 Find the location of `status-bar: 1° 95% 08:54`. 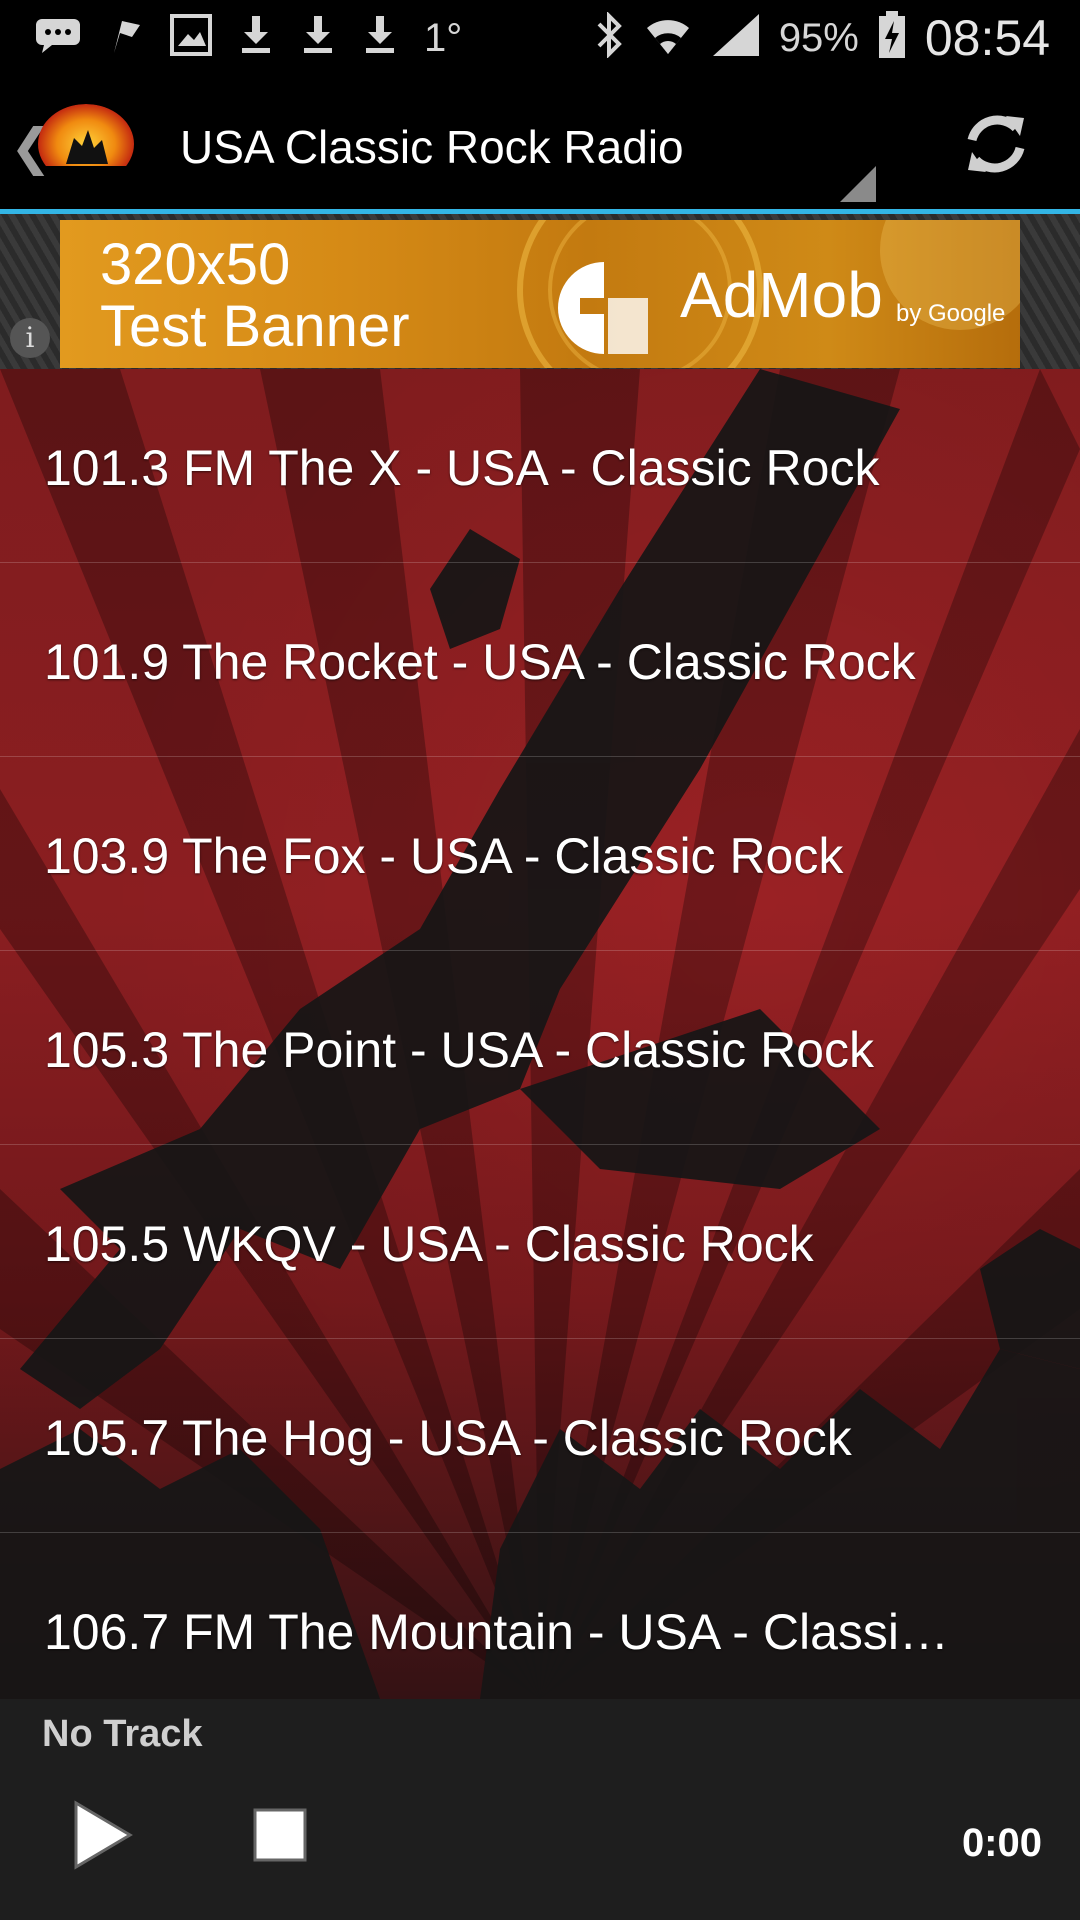

status-bar: 1° 95% 08:54 is located at coordinates (540, 38).